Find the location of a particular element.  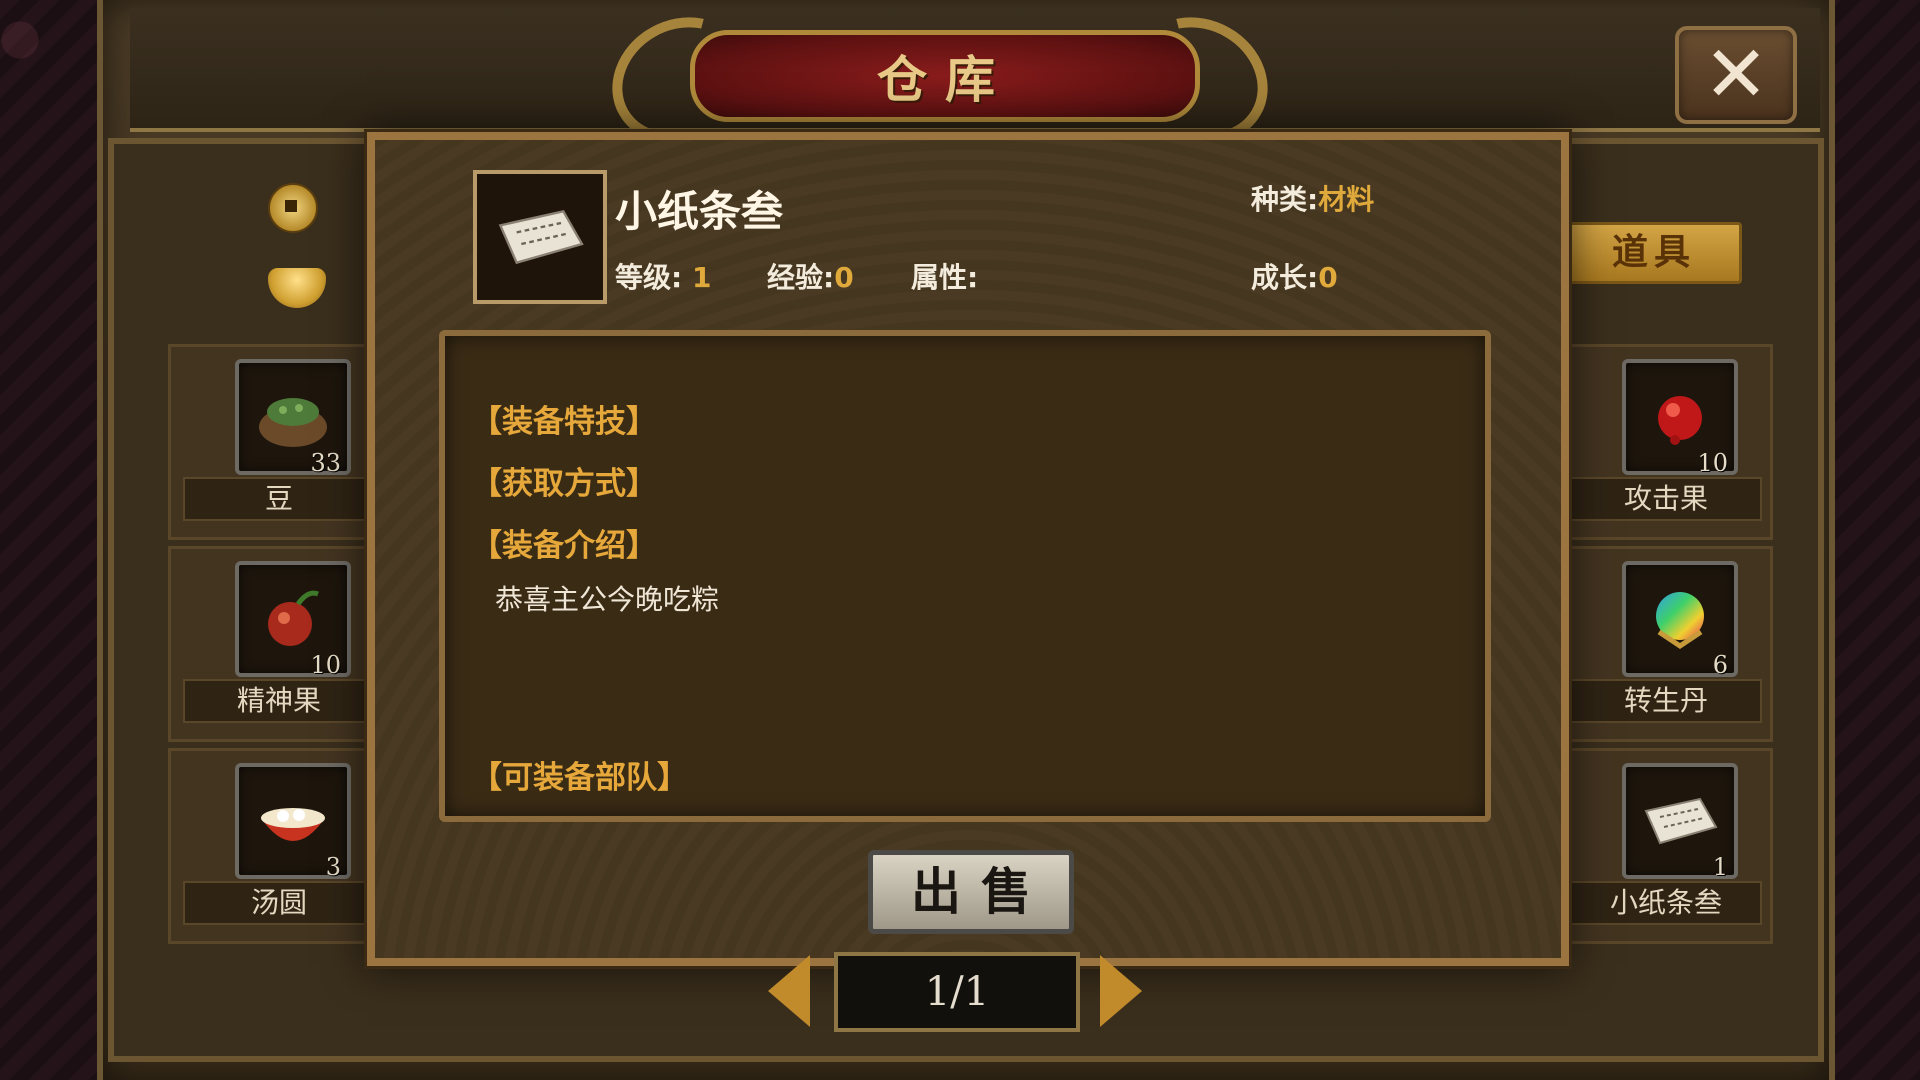

title-plate: 仓库 is located at coordinates (945, 76).